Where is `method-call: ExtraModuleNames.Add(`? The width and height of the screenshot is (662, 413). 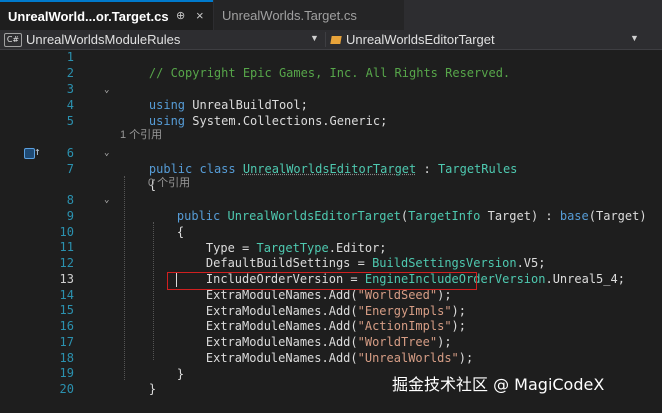
method-call: ExtraModuleNames.Add( is located at coordinates (281, 357).